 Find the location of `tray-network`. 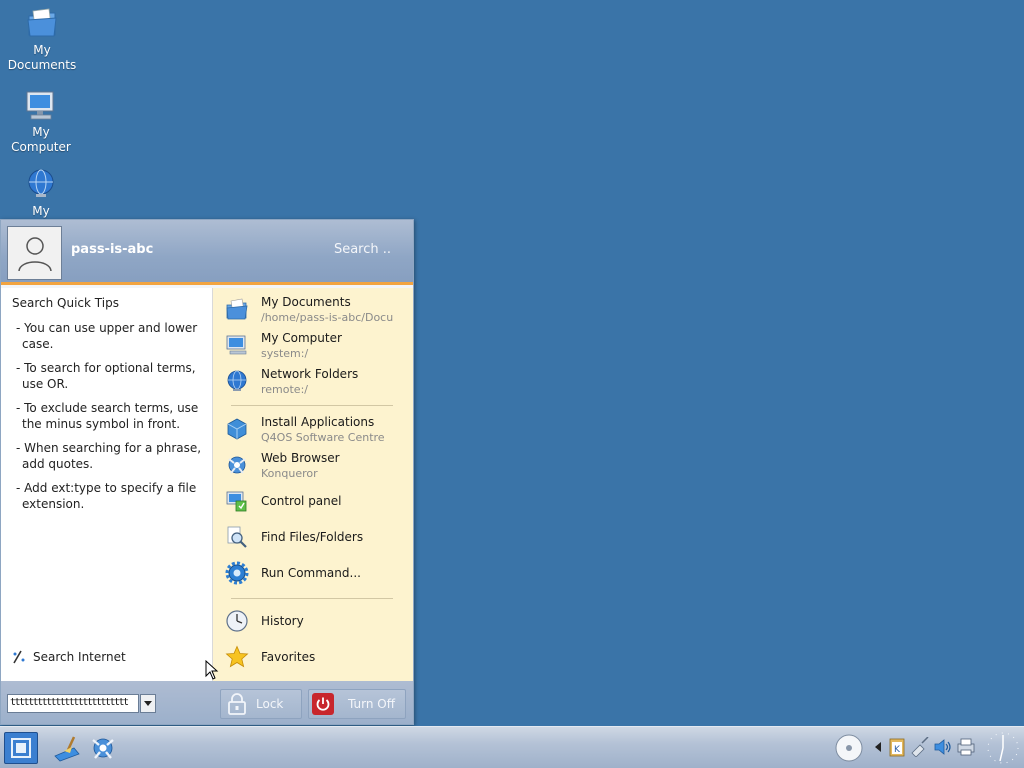

tray-network is located at coordinates (920, 748).